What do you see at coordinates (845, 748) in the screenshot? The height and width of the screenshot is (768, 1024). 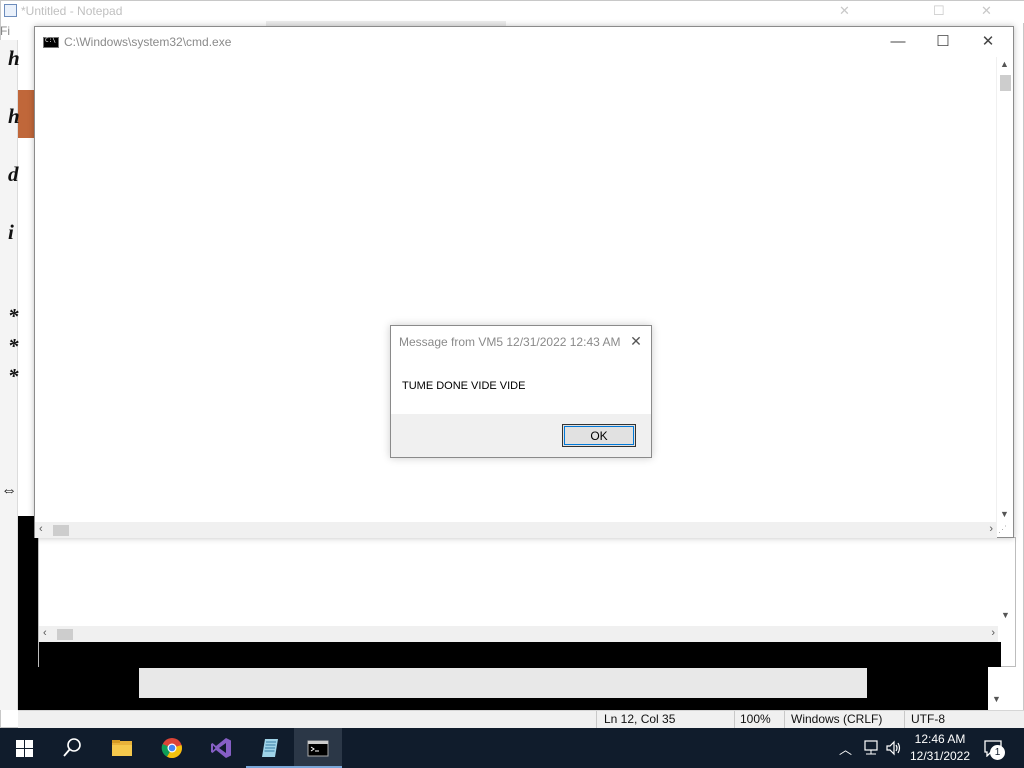 I see `chevron-up-icon: ︿` at bounding box center [845, 748].